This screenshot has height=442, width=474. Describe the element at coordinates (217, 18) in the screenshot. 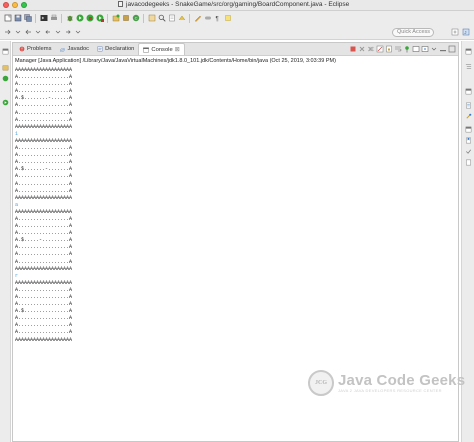

I see `whitespace-icon: ¶` at that location.